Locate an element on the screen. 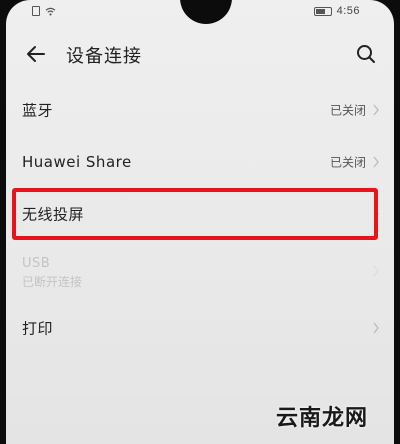 The width and height of the screenshot is (400, 444). sim-icon is located at coordinates (36, 11).